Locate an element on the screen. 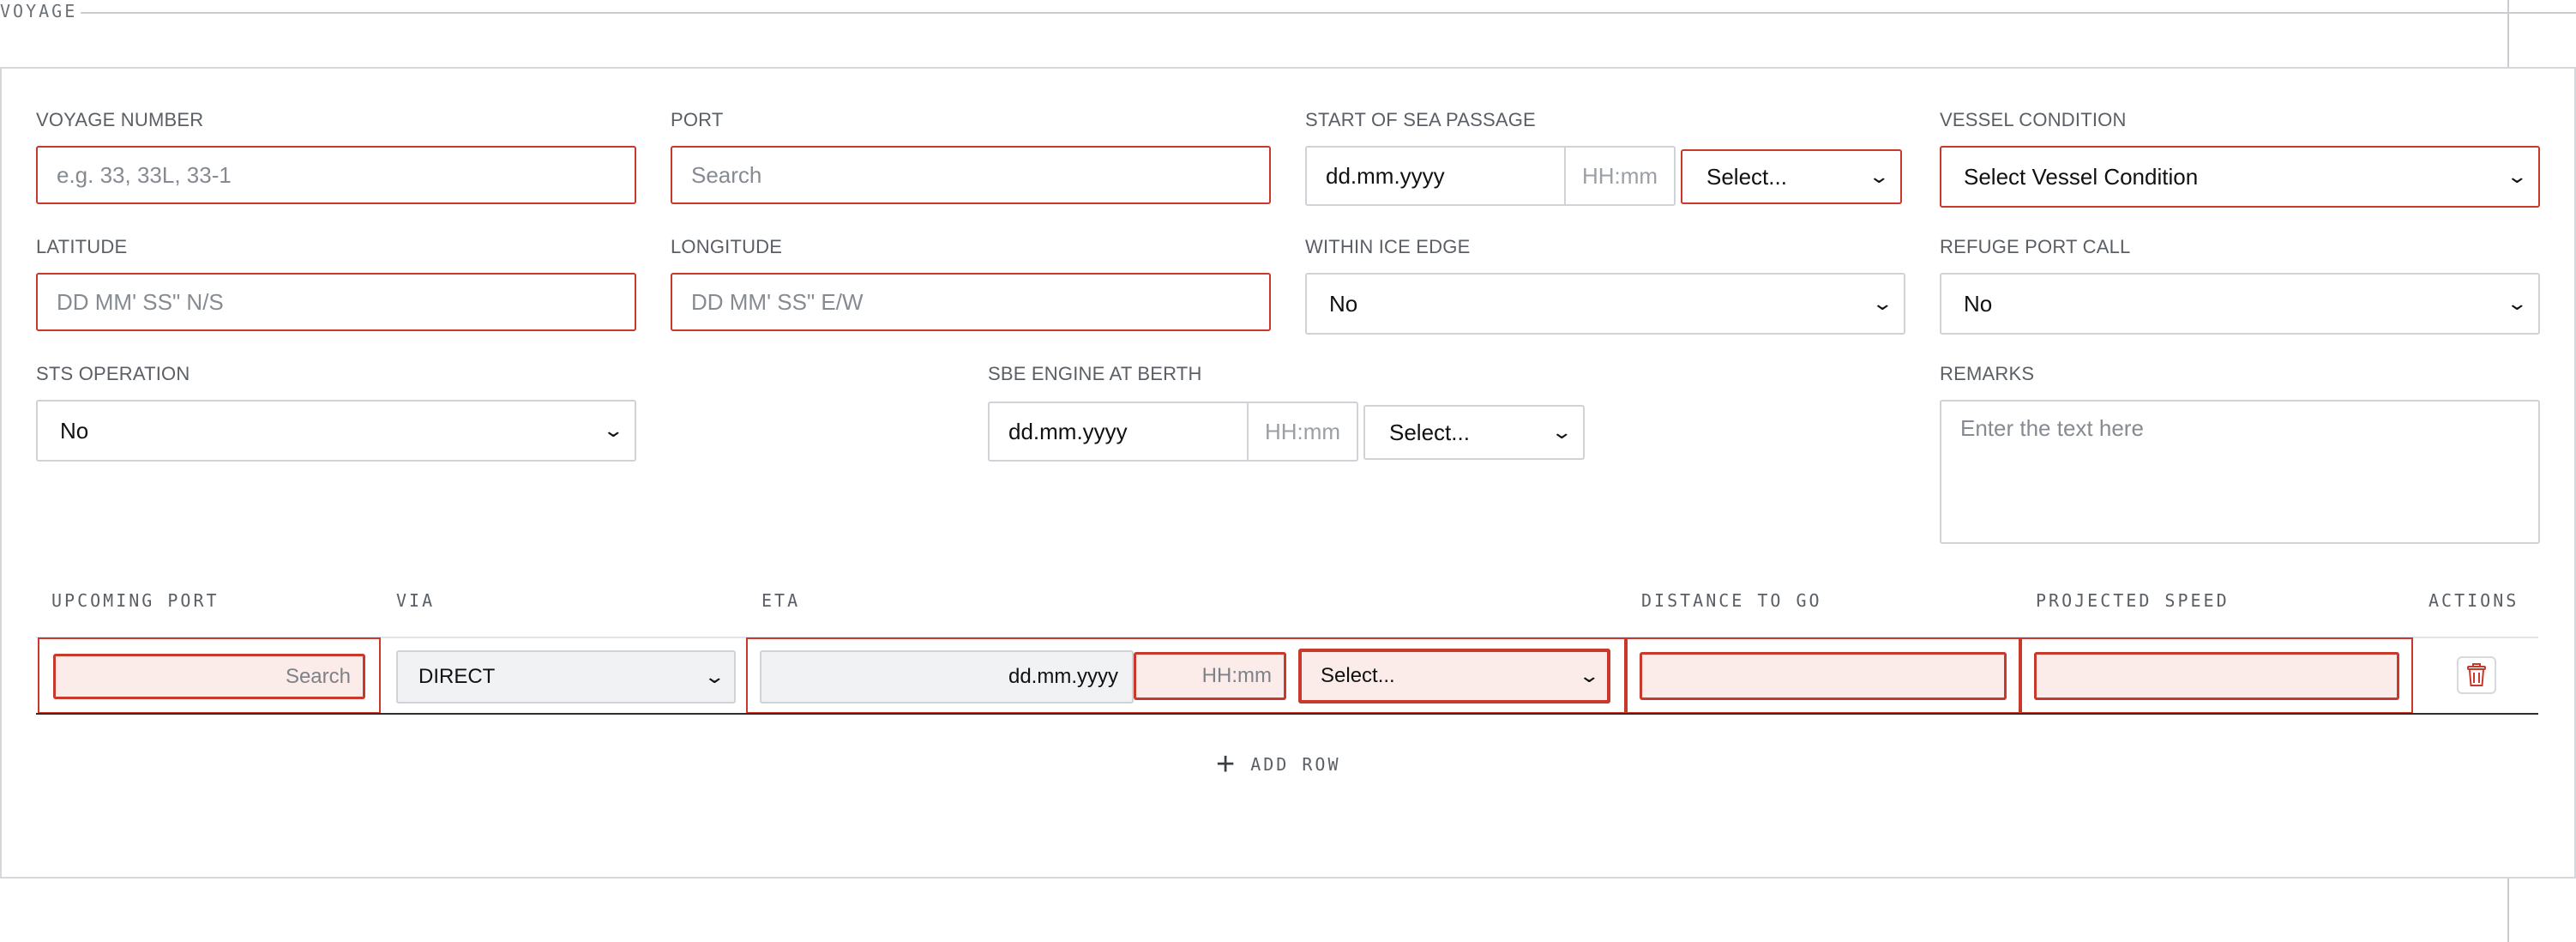 Image resolution: width=2576 pixels, height=942 pixels. longitude-label: LONGITUDE is located at coordinates (727, 246).